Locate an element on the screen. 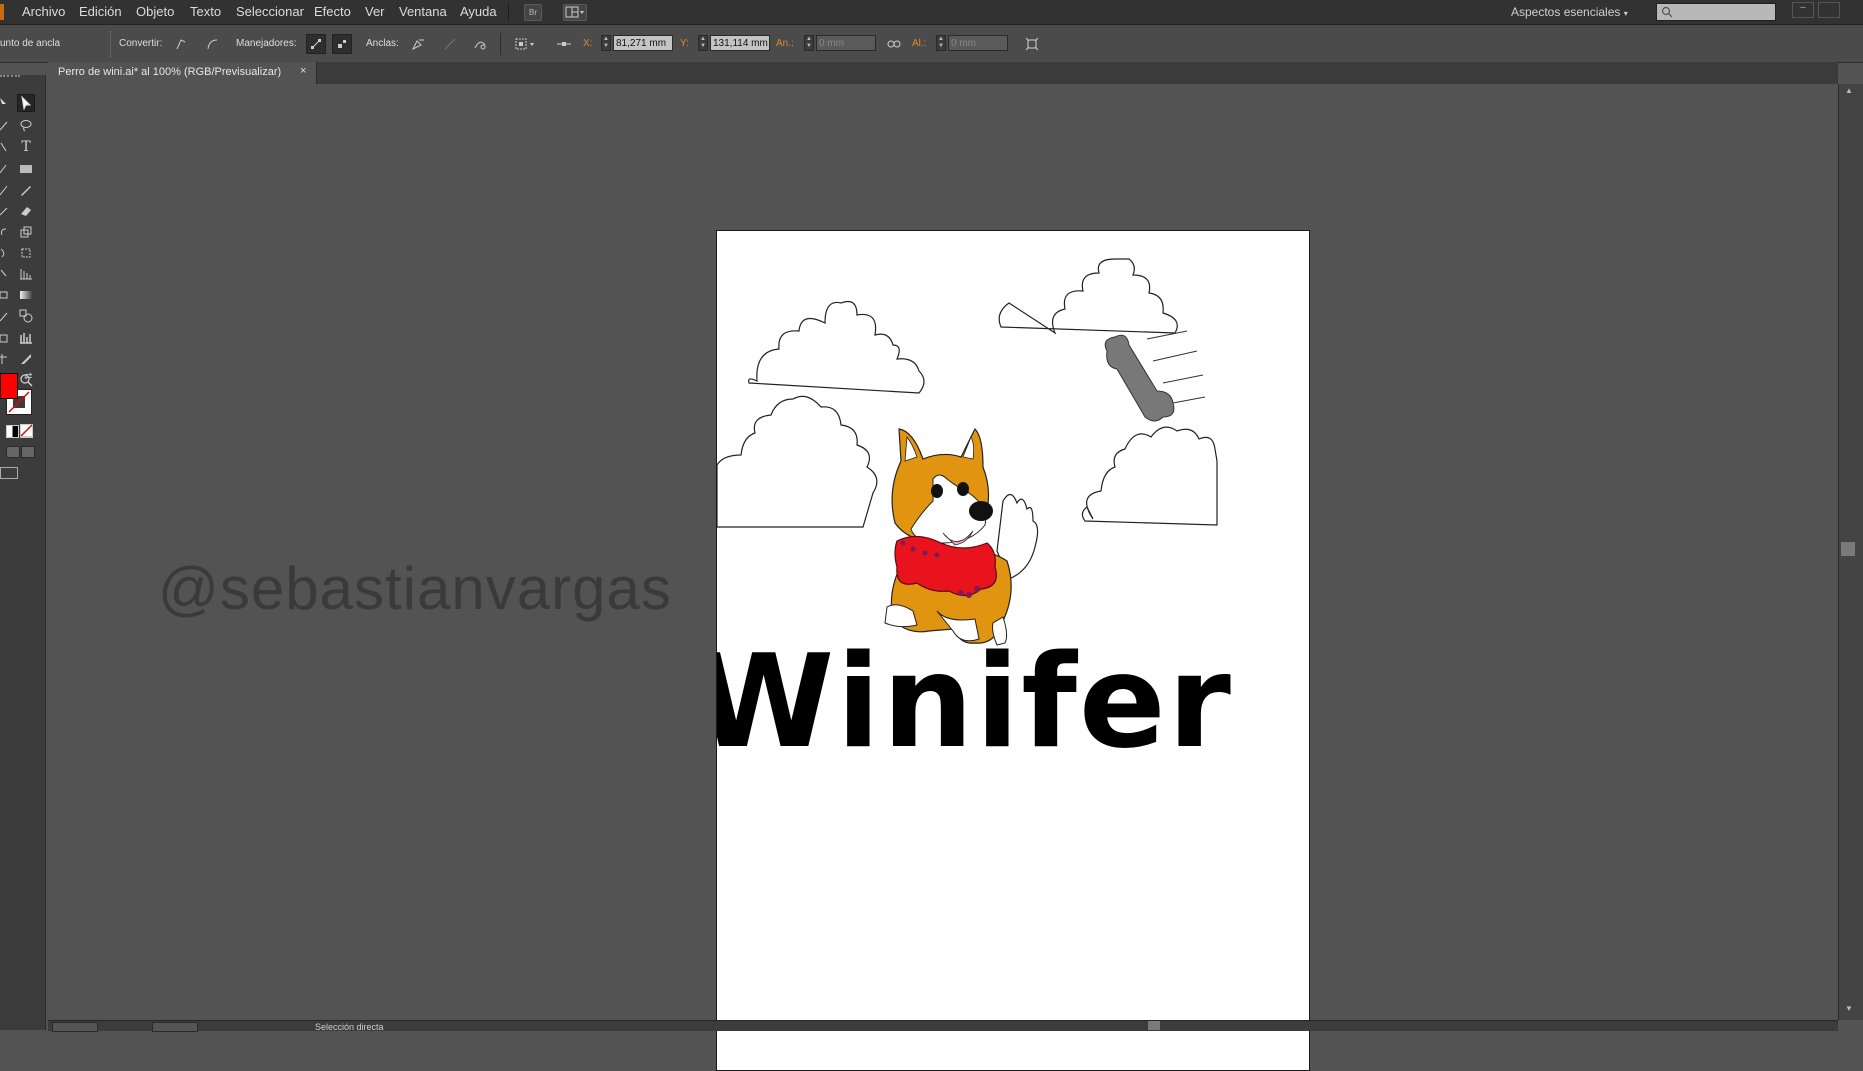 The height and width of the screenshot is (1071, 1863). wand-icon is located at coordinates (4, 126).